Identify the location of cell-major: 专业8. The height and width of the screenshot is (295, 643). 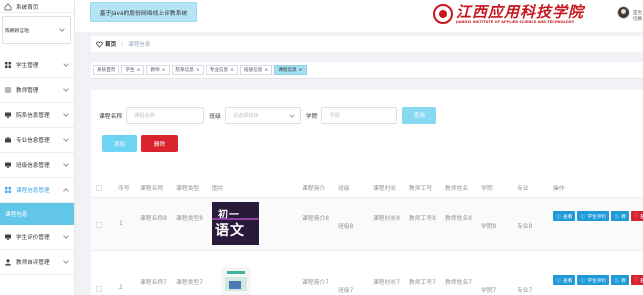
(525, 227).